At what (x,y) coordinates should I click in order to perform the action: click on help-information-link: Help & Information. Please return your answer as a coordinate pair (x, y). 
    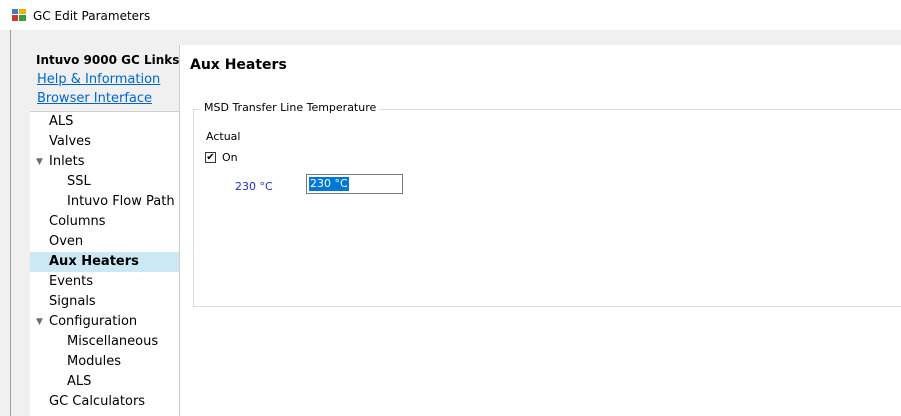
    Looking at the image, I should click on (98, 79).